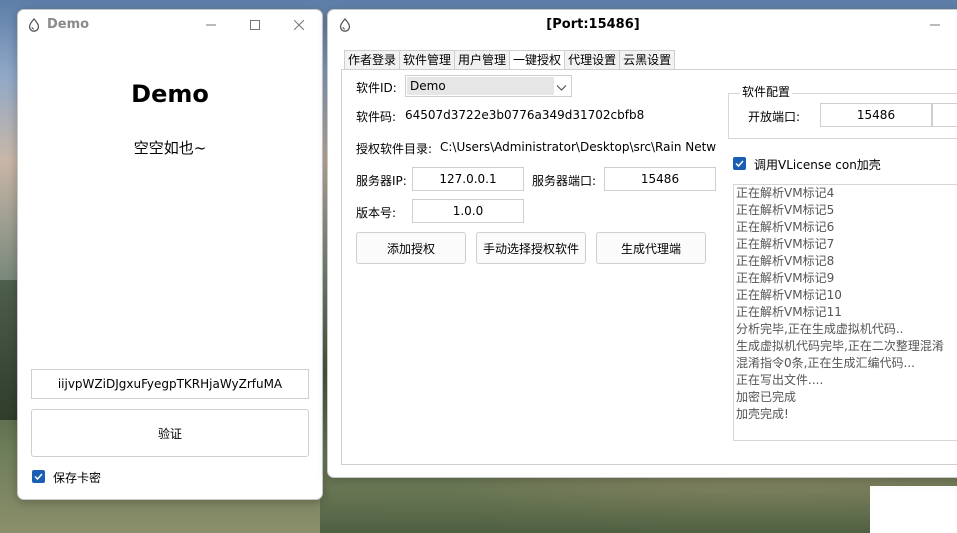 The height and width of the screenshot is (533, 957). I want to click on tab-bar: 作者登录 软件管理 用户管理 一键授权 代理设置 云黑设置, so click(510, 60).